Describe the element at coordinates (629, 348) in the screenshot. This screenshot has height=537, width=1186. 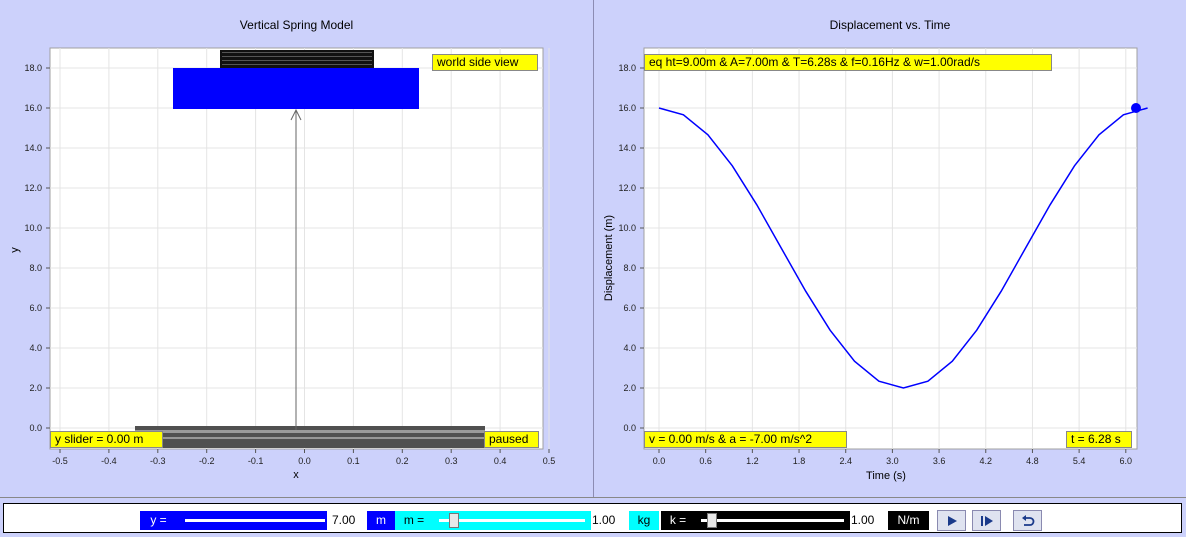
I see `displacement-tick: 4.0` at that location.